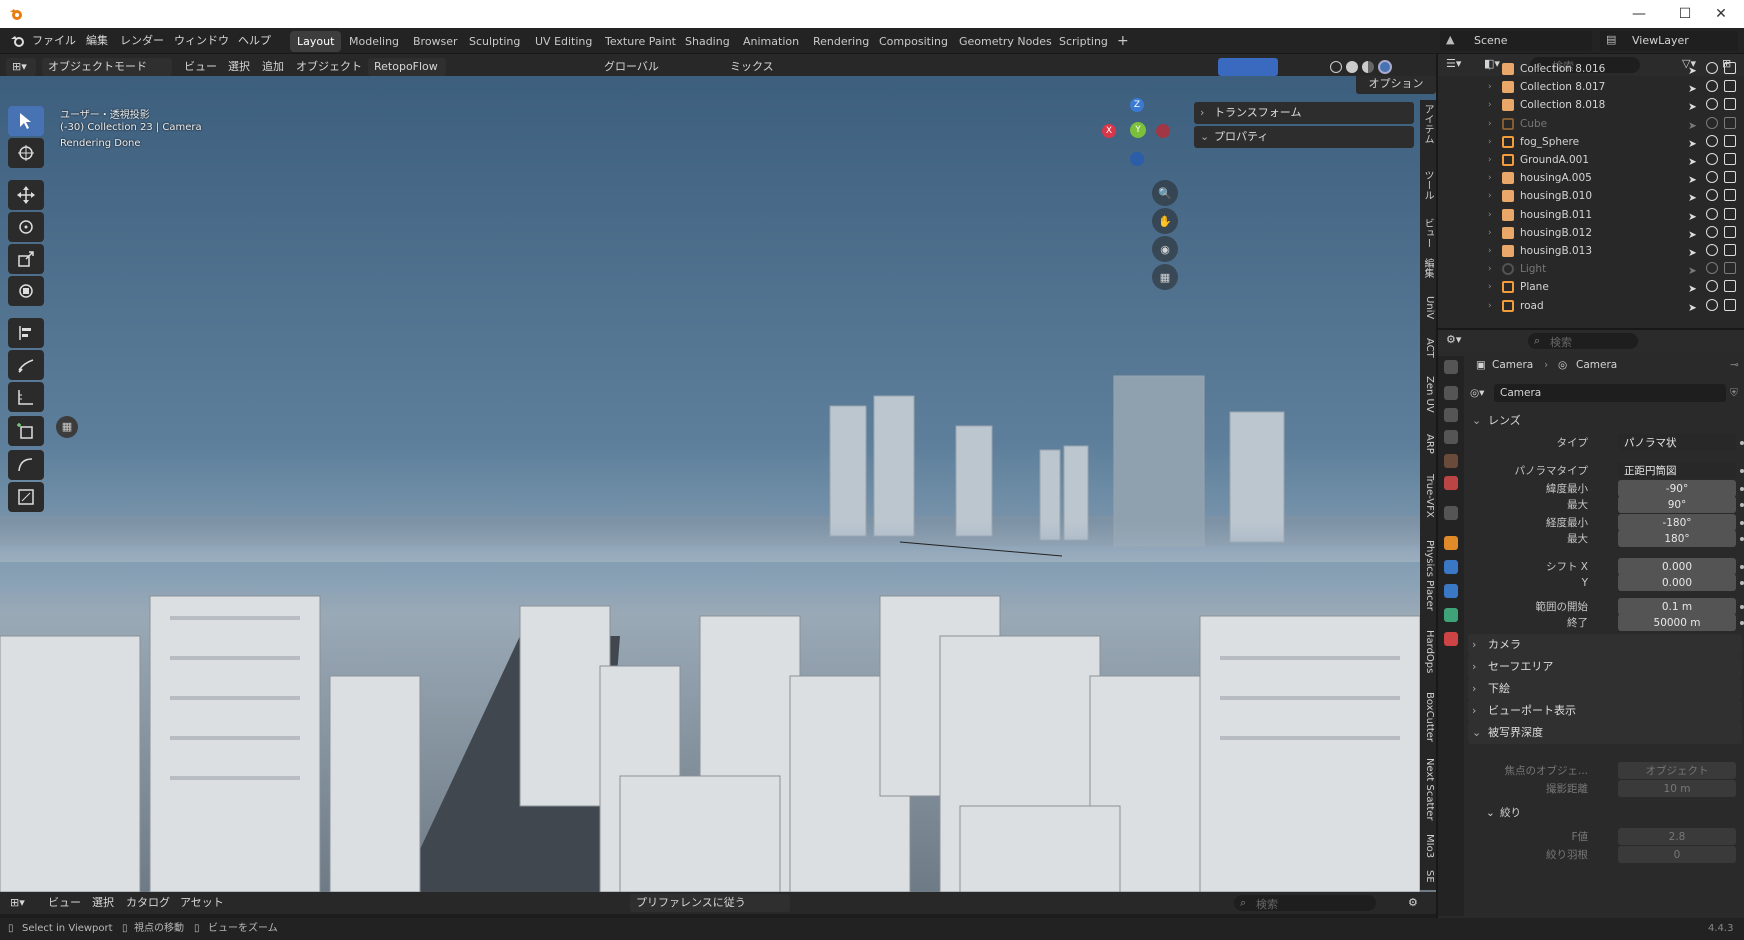  Describe the element at coordinates (1677, 622) in the screenshot. I see `lens-field-value: 50000 m` at that location.